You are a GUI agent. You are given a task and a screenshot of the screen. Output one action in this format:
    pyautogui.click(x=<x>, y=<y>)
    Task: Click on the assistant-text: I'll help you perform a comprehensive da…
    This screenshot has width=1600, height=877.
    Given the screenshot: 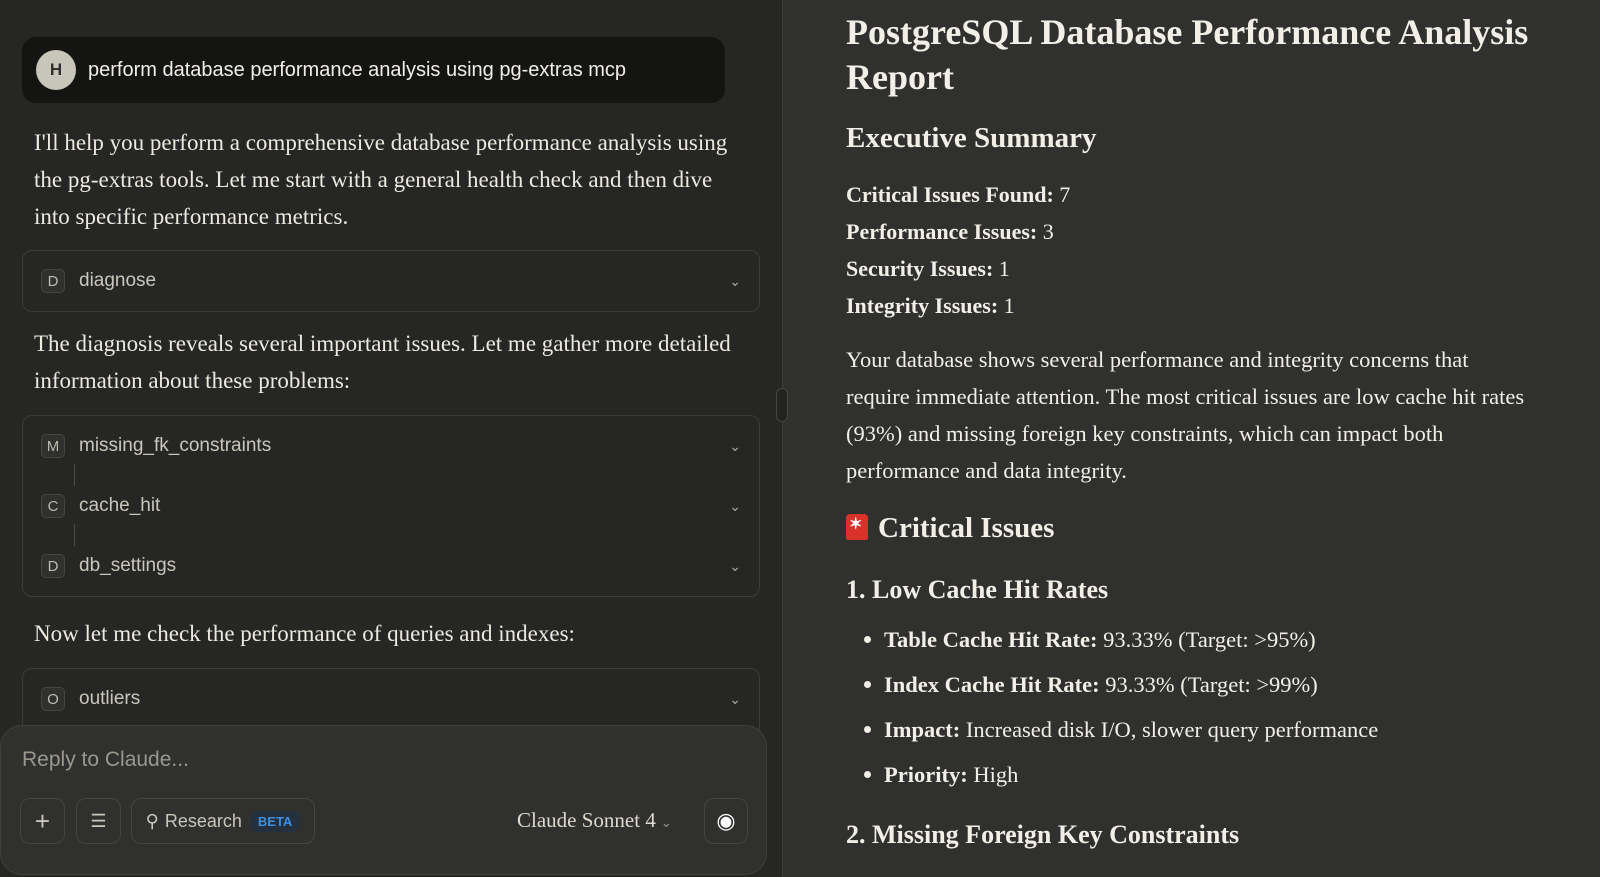 What is the action you would take?
    pyautogui.click(x=381, y=179)
    